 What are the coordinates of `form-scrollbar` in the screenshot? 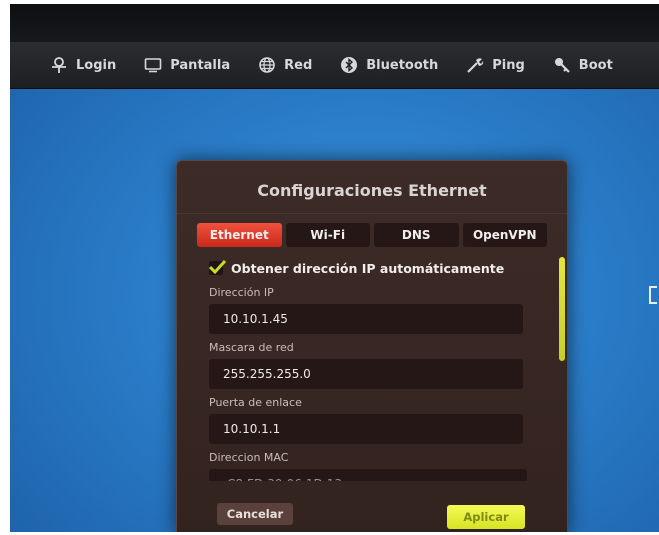 It's located at (562, 309).